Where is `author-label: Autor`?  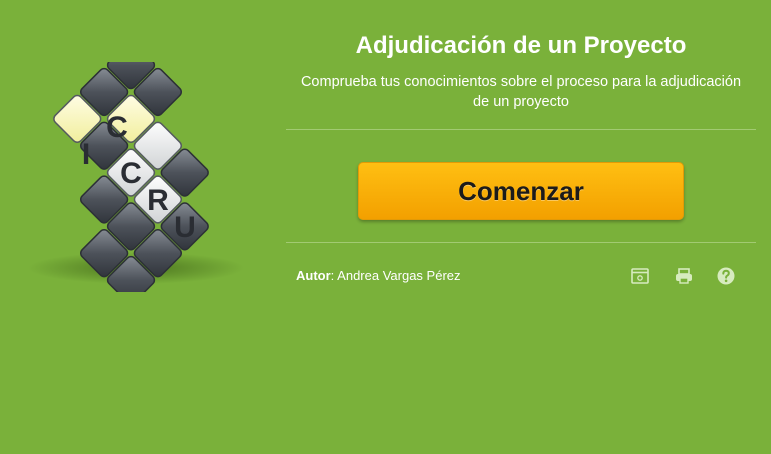 author-label: Autor is located at coordinates (313, 275).